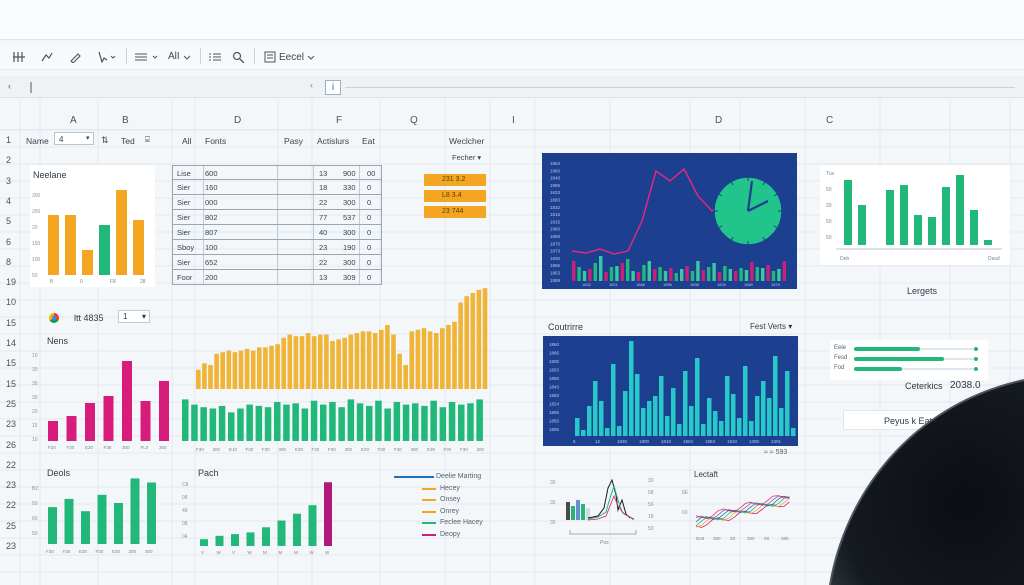 This screenshot has width=1024, height=585. I want to click on btc-xtick: 1888, so click(641, 284).